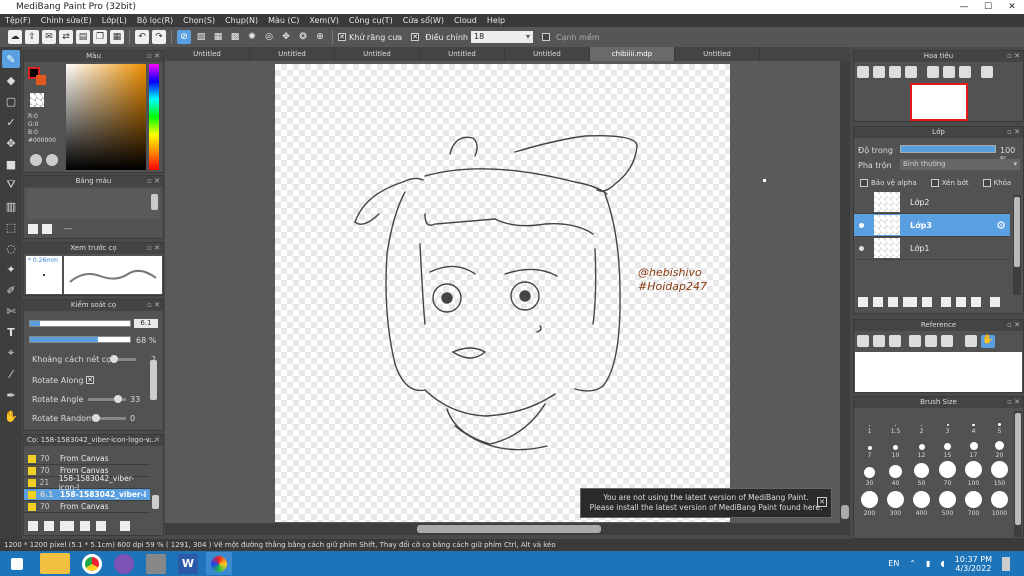 This screenshot has height=576, width=1024. I want to click on select-eraser-icon: ✄, so click(11, 311).